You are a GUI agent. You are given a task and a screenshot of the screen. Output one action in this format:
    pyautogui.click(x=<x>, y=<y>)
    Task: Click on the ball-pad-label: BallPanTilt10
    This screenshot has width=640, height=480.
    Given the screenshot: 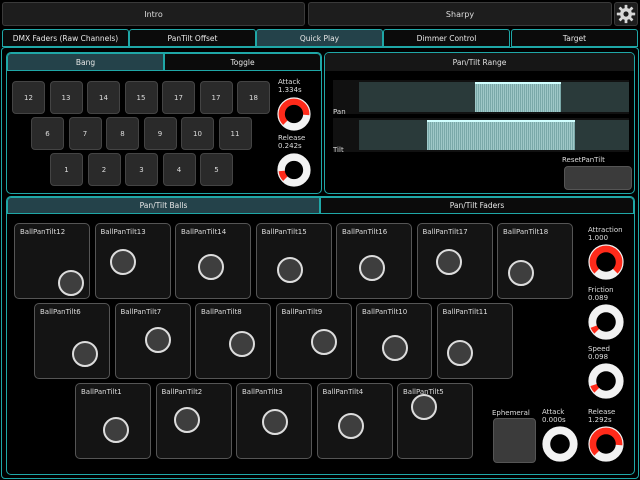 What is the action you would take?
    pyautogui.click(x=385, y=312)
    